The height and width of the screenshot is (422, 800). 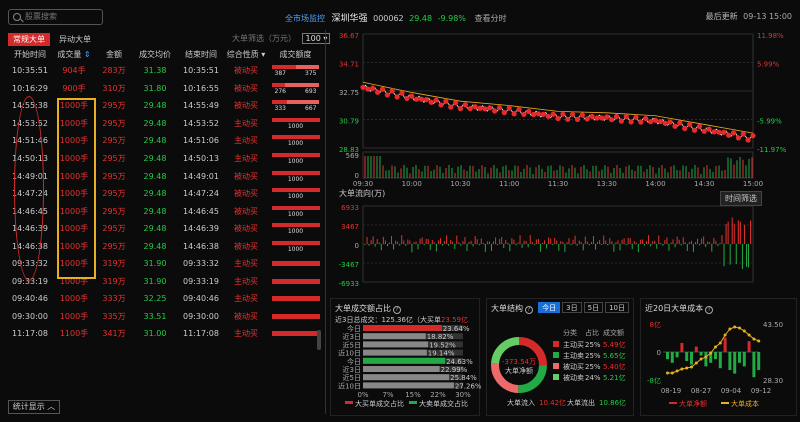 I want to click on tab-regular: 常规大单, so click(x=29, y=39).